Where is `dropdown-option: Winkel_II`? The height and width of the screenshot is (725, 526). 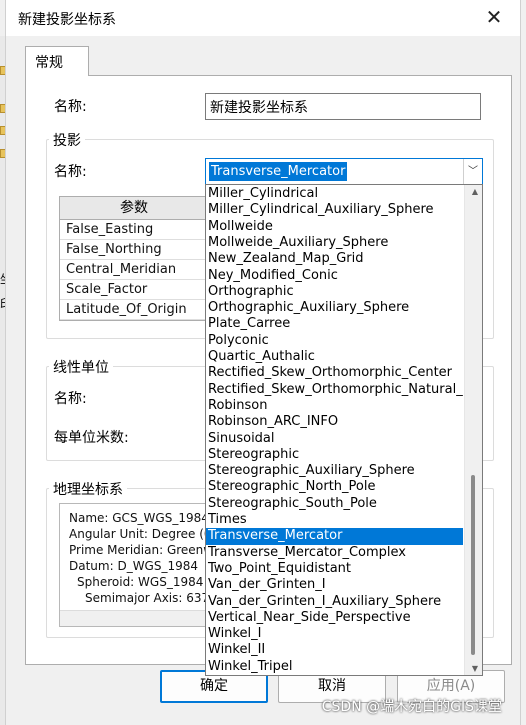
dropdown-option: Winkel_II is located at coordinates (334, 650).